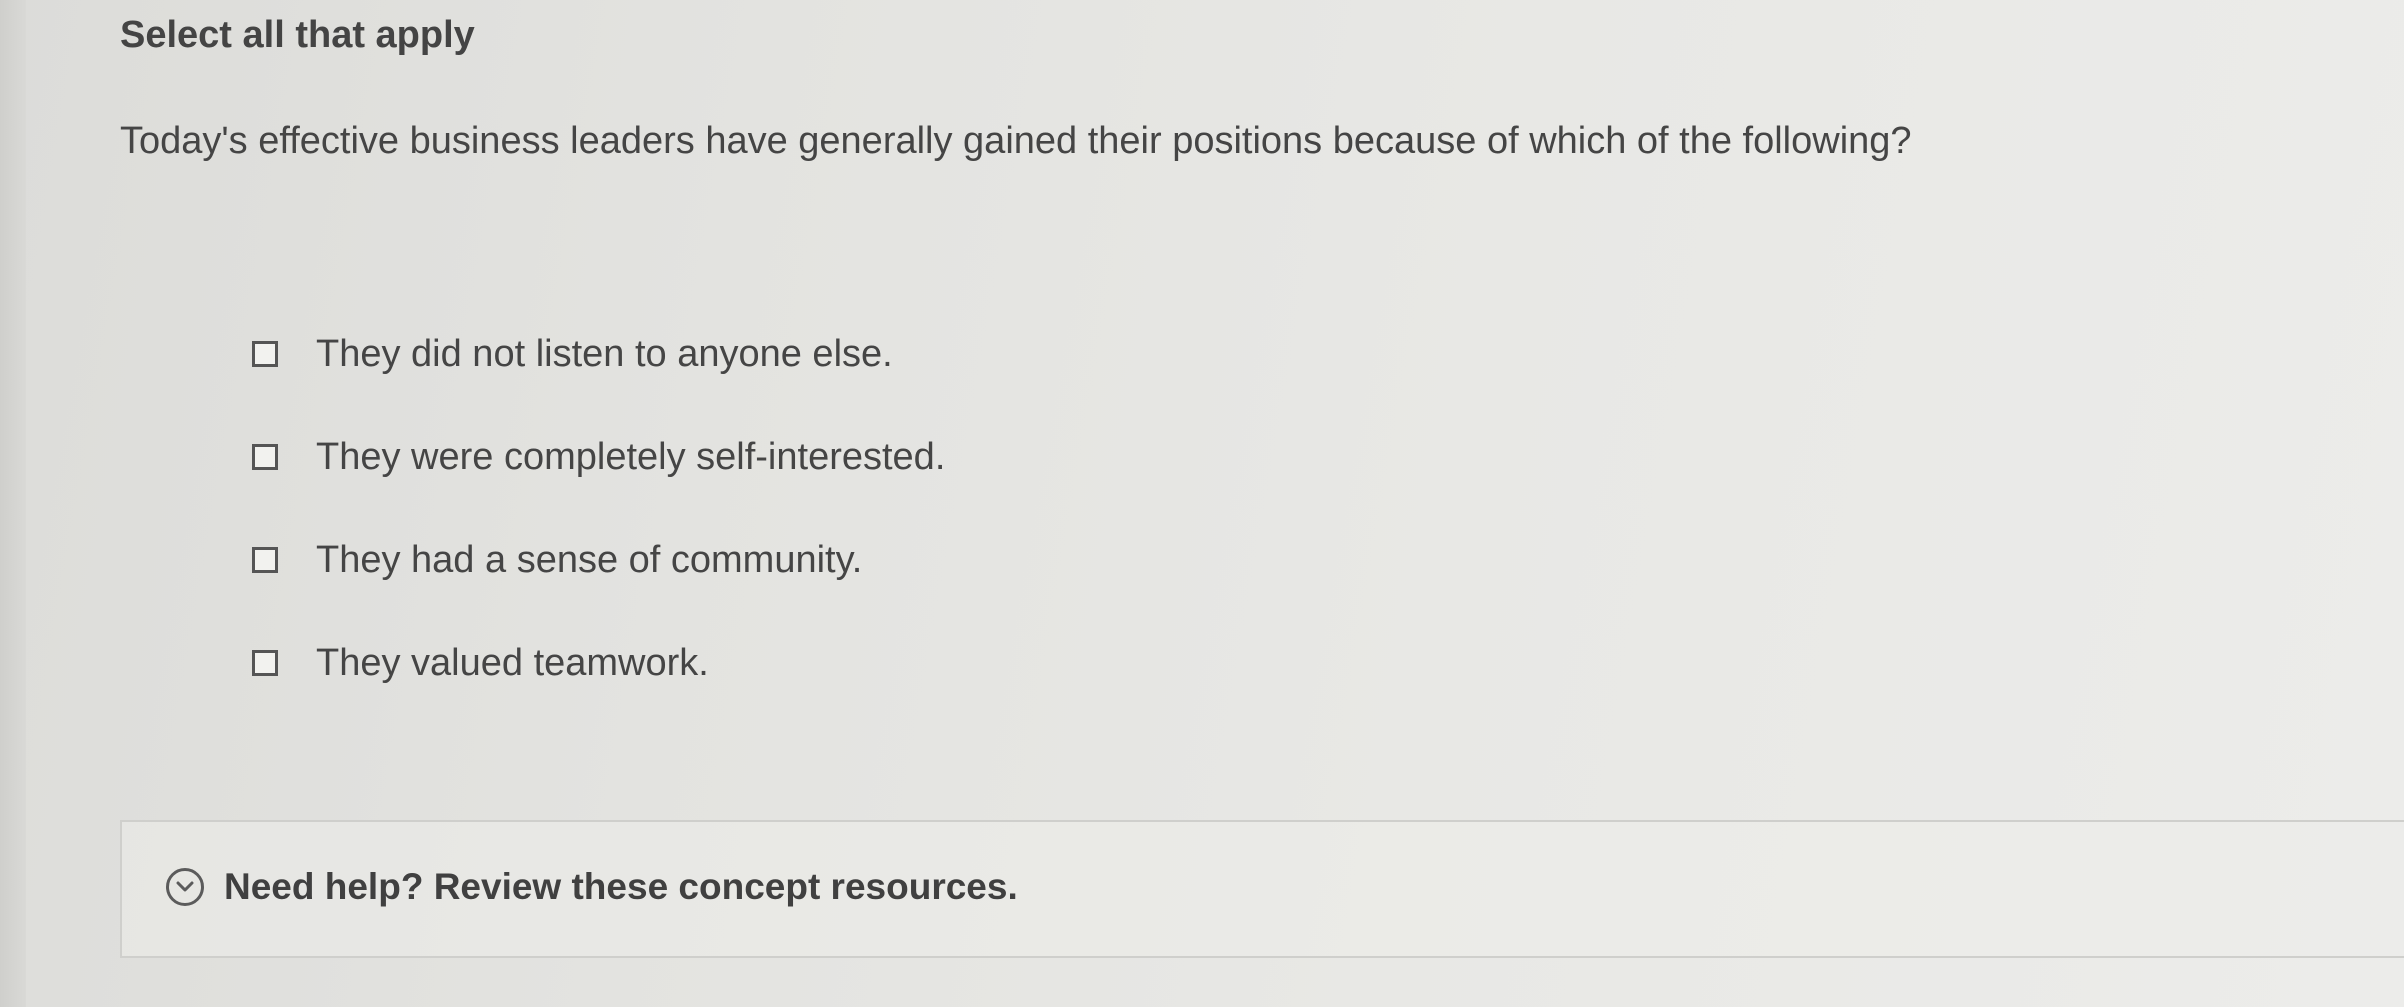 The height and width of the screenshot is (1007, 2404). Describe the element at coordinates (512, 663) in the screenshot. I see `option-4-label: They valued teamwork.` at that location.